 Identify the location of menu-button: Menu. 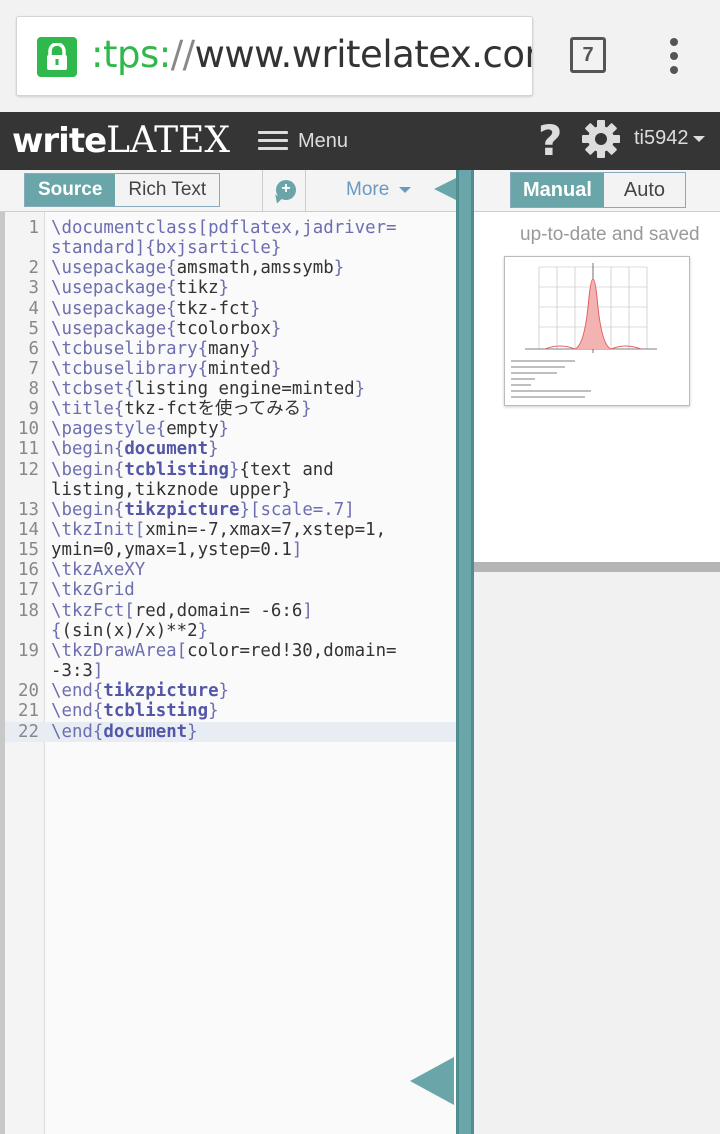
(303, 141).